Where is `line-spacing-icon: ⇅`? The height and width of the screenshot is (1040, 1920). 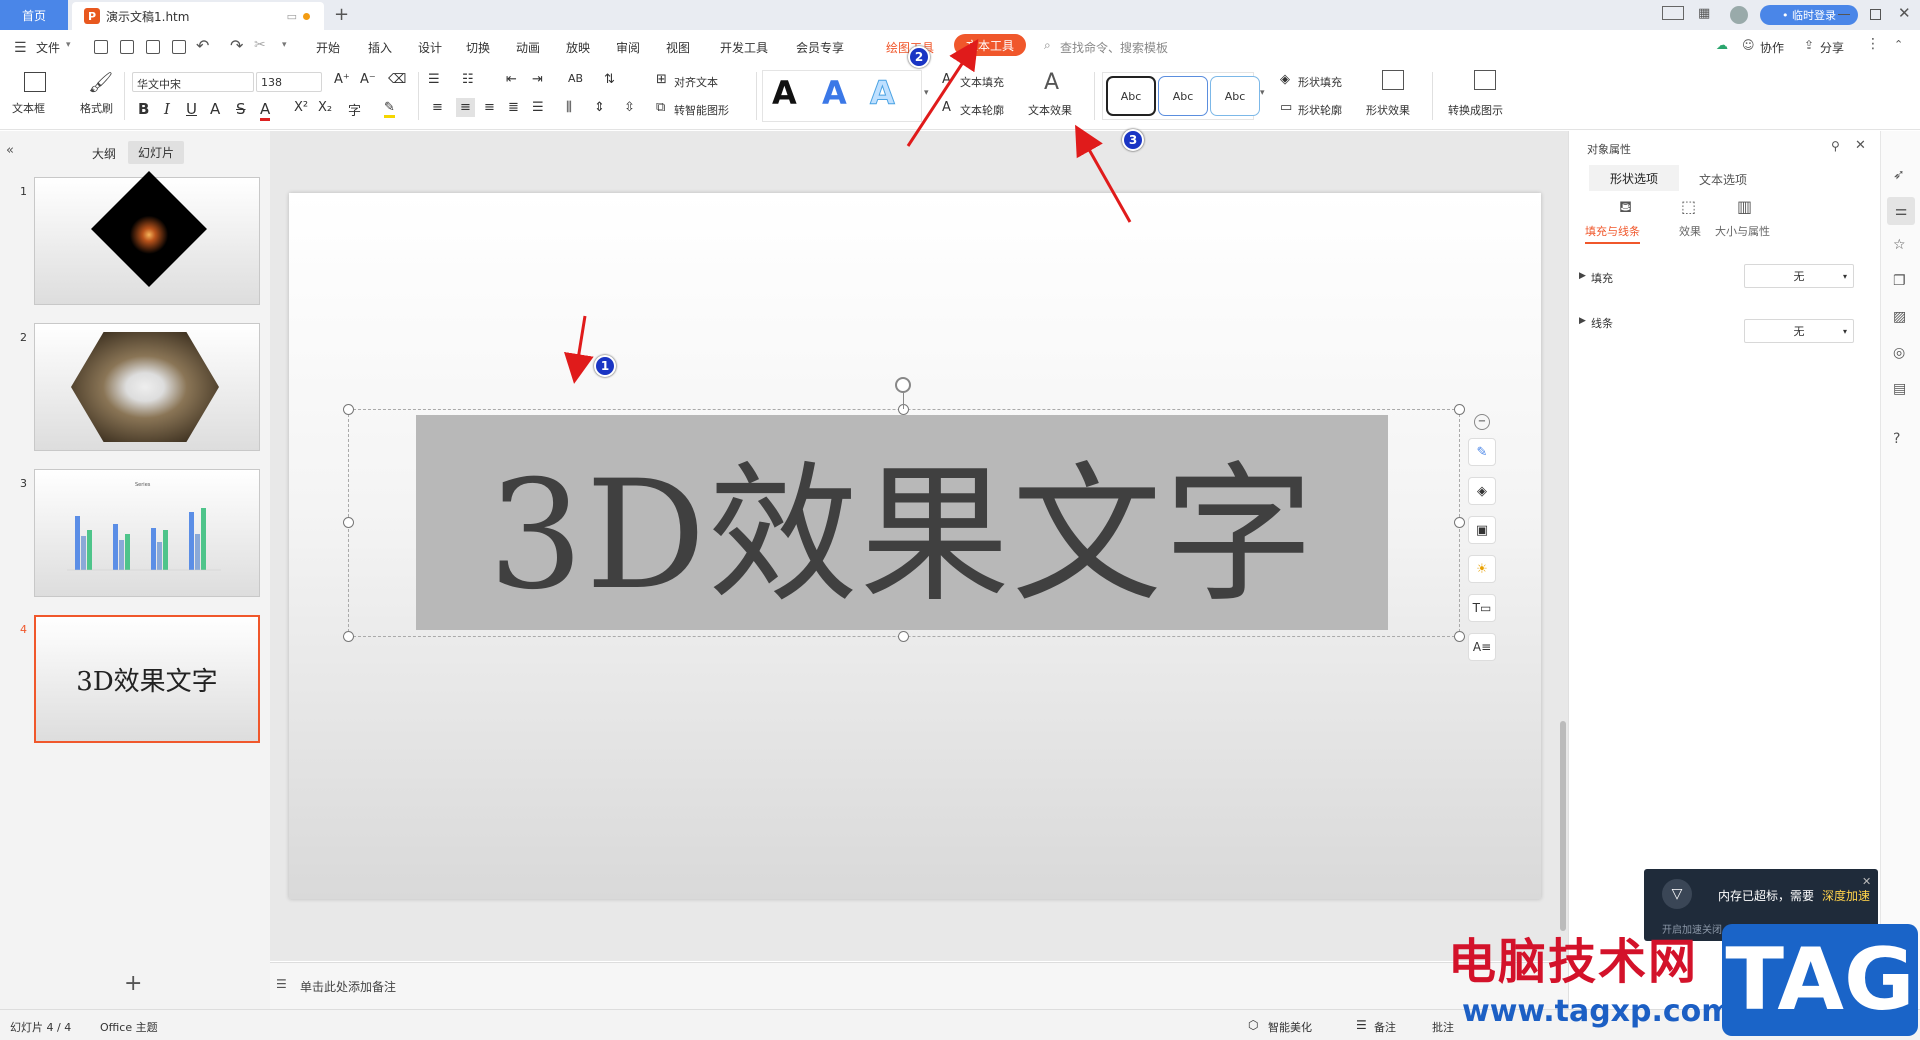
line-spacing-icon: ⇅ is located at coordinates (609, 79).